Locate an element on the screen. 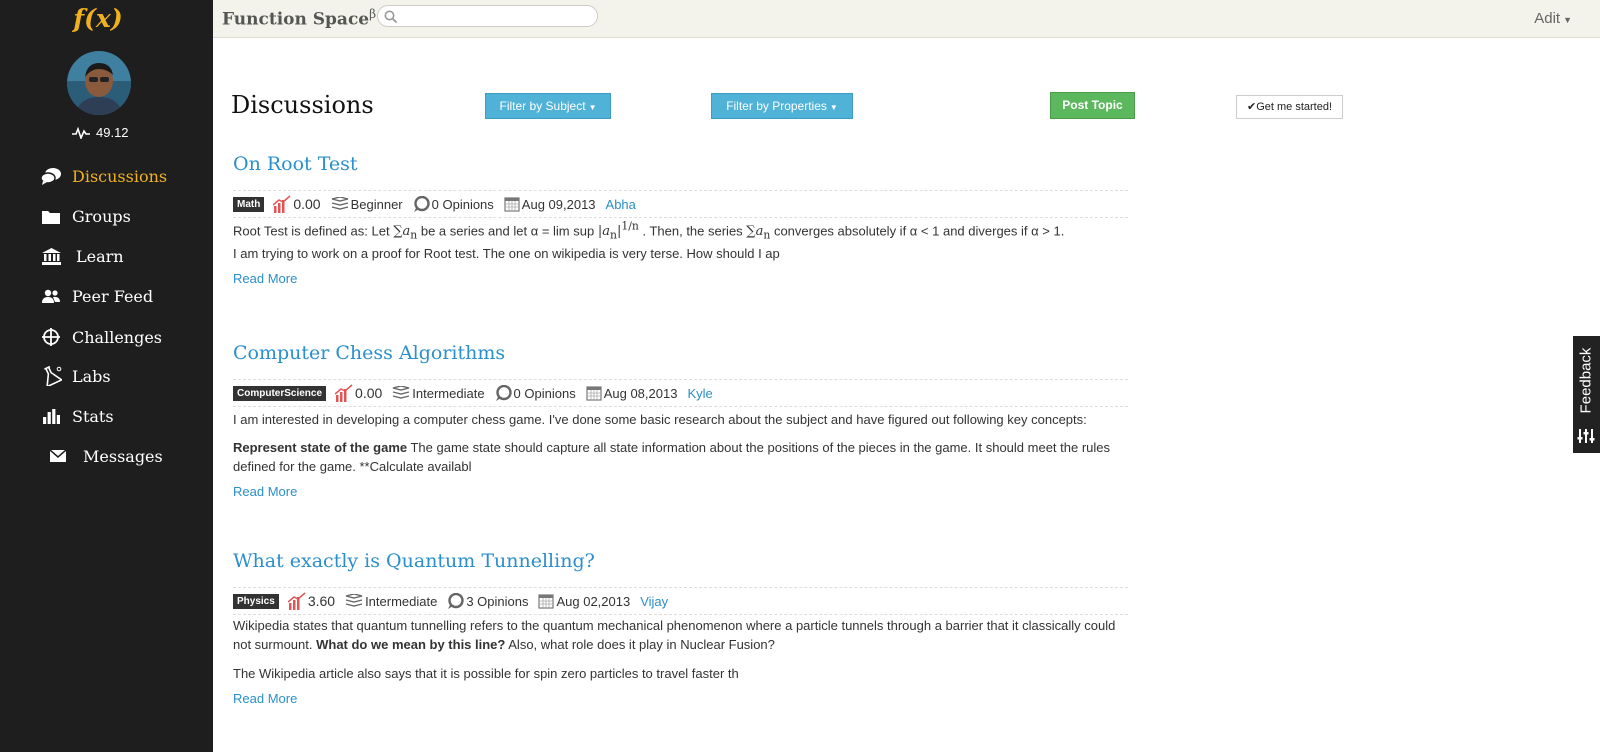  post-date: Aug 08,2013 is located at coordinates (632, 393).